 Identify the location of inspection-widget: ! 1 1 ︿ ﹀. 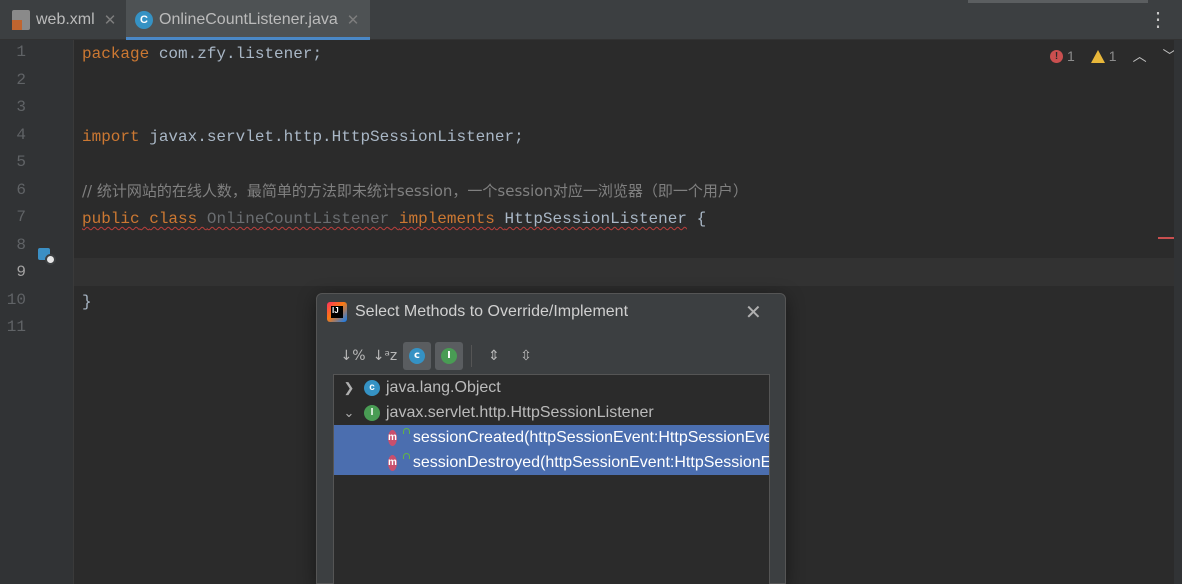
(1113, 56).